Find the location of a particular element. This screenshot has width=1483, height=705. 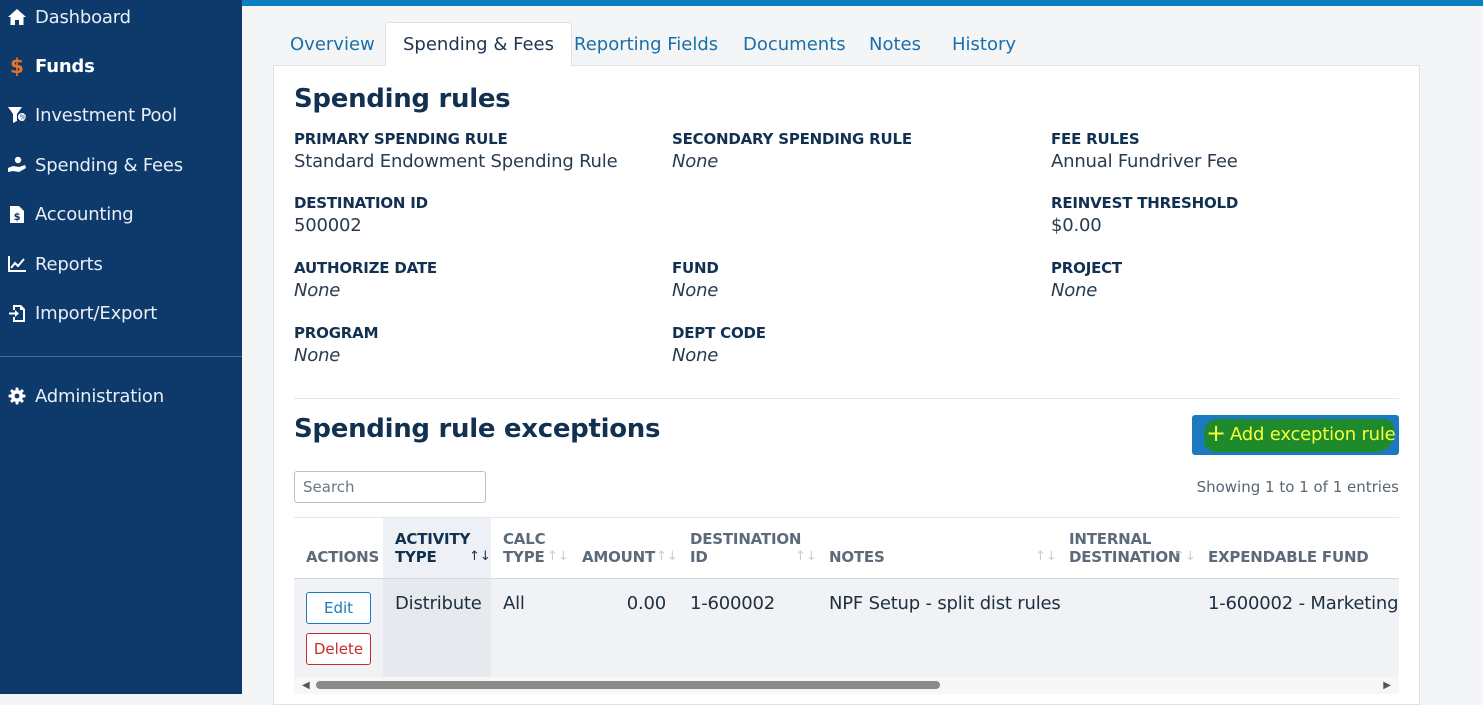

delete-button: Delete is located at coordinates (338, 649).